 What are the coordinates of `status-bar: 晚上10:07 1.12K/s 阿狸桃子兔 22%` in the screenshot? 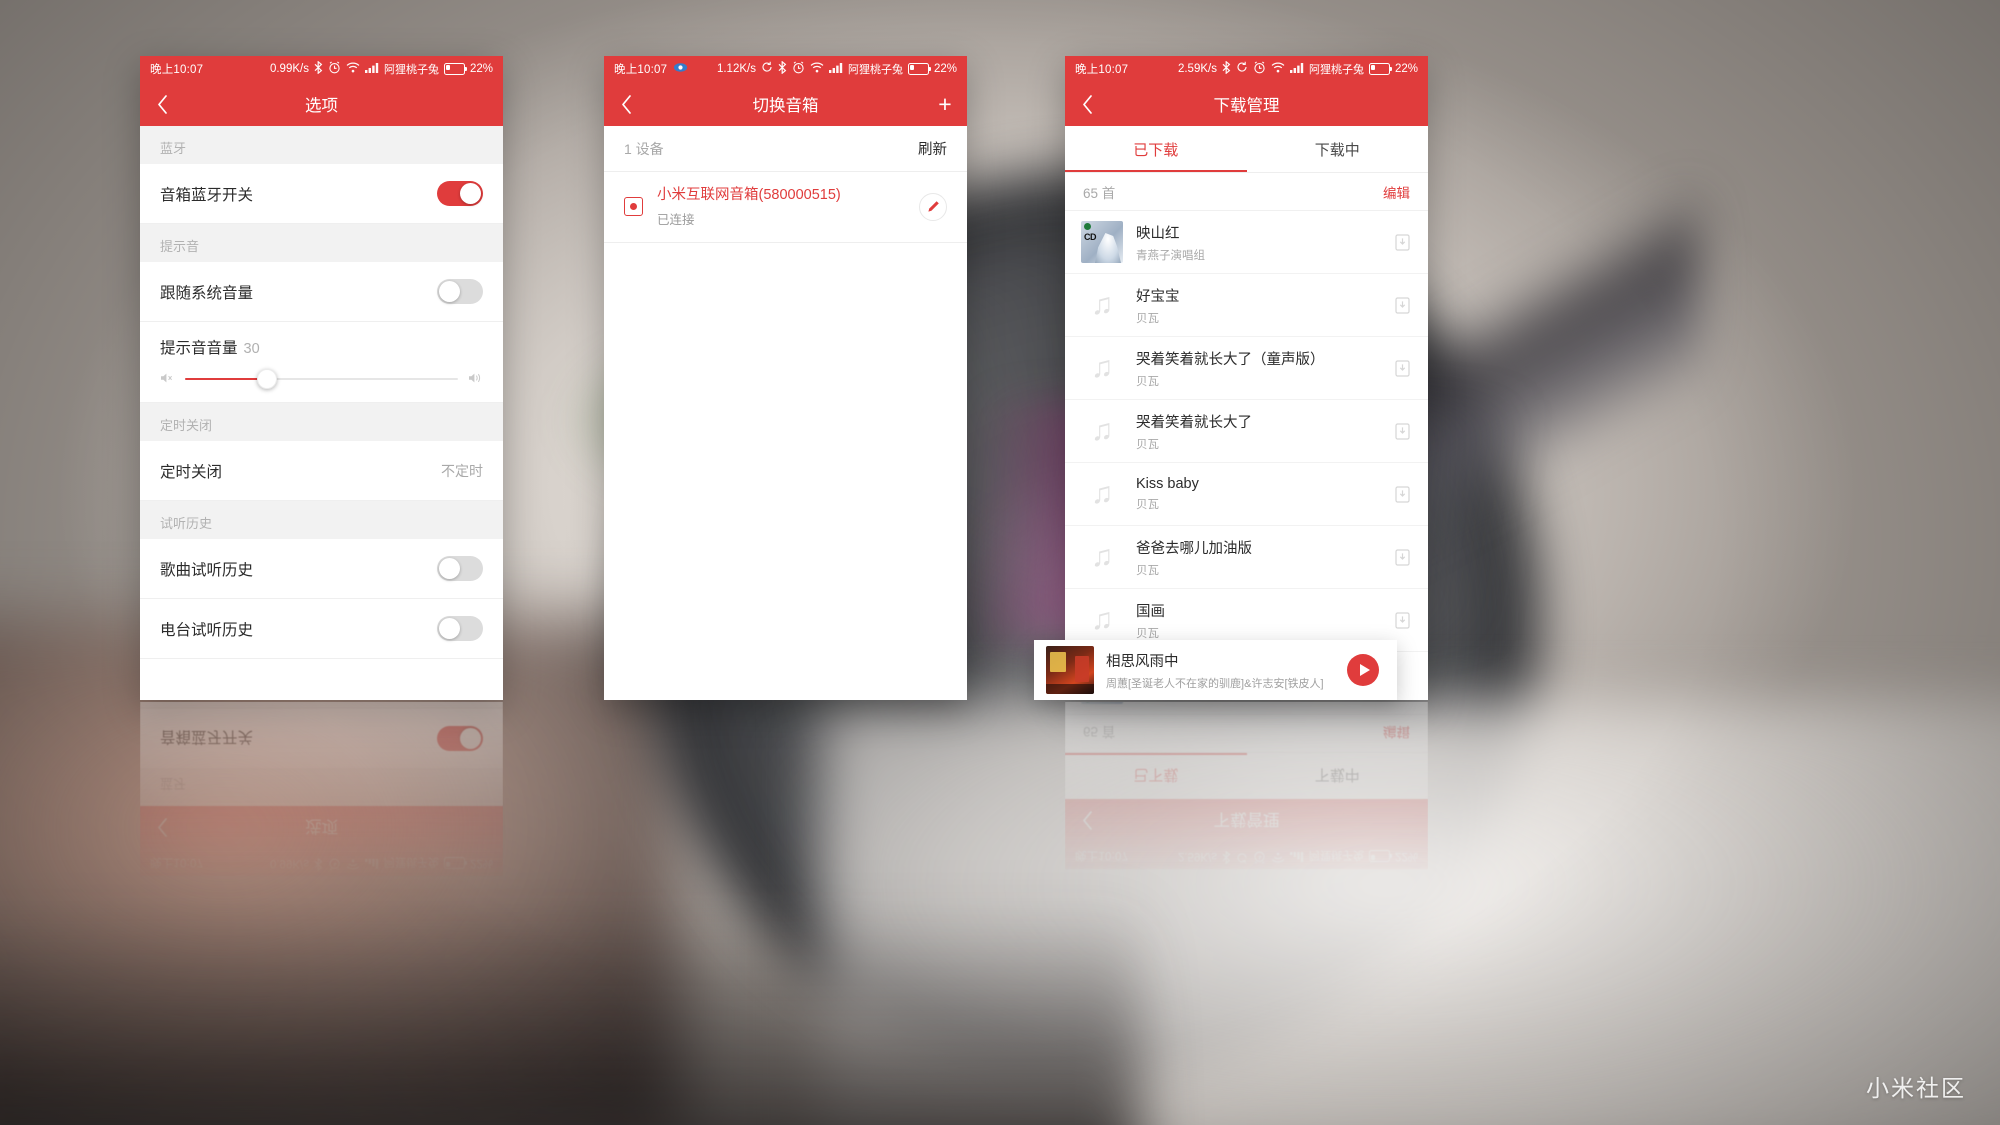 It's located at (785, 69).